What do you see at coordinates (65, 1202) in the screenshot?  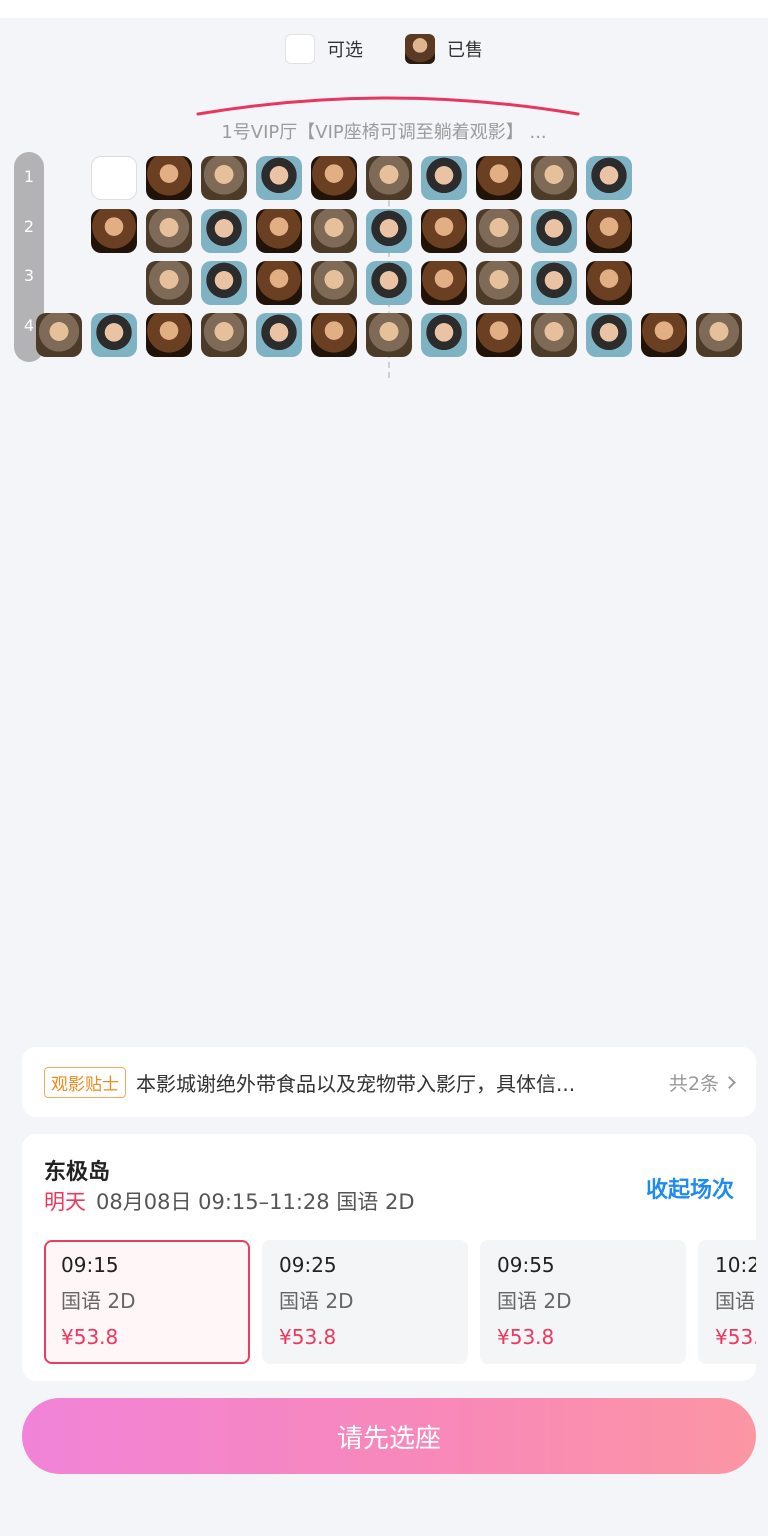 I see `show-day: 明天` at bounding box center [65, 1202].